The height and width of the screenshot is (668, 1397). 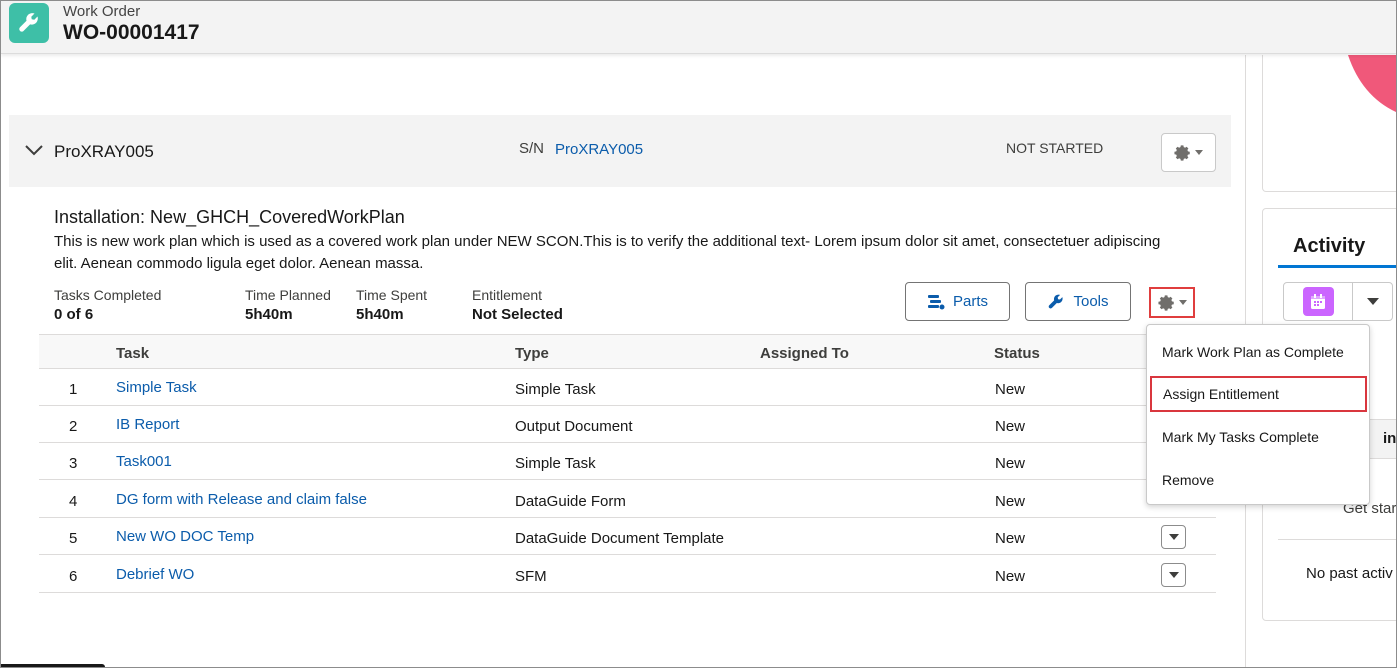 I want to click on menu-item-mark-my-tasks-complete: Mark My Tasks Complete, so click(x=1258, y=437).